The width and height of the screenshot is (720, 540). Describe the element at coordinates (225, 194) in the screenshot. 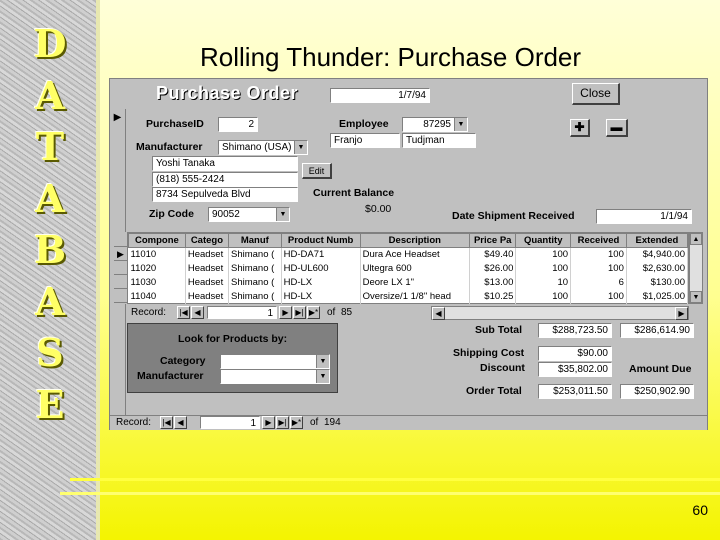

I see `address-field: 8734 Sepulveda Blvd` at that location.